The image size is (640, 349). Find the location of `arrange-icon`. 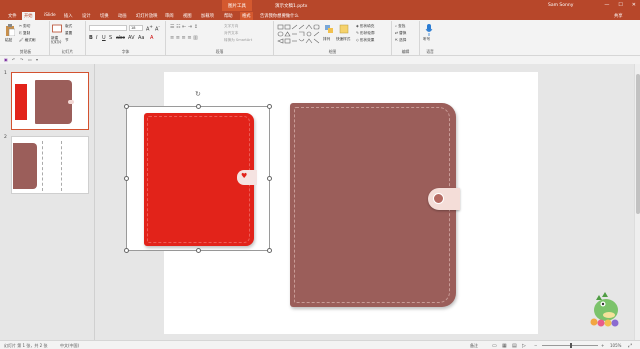

arrange-icon is located at coordinates (329, 29).